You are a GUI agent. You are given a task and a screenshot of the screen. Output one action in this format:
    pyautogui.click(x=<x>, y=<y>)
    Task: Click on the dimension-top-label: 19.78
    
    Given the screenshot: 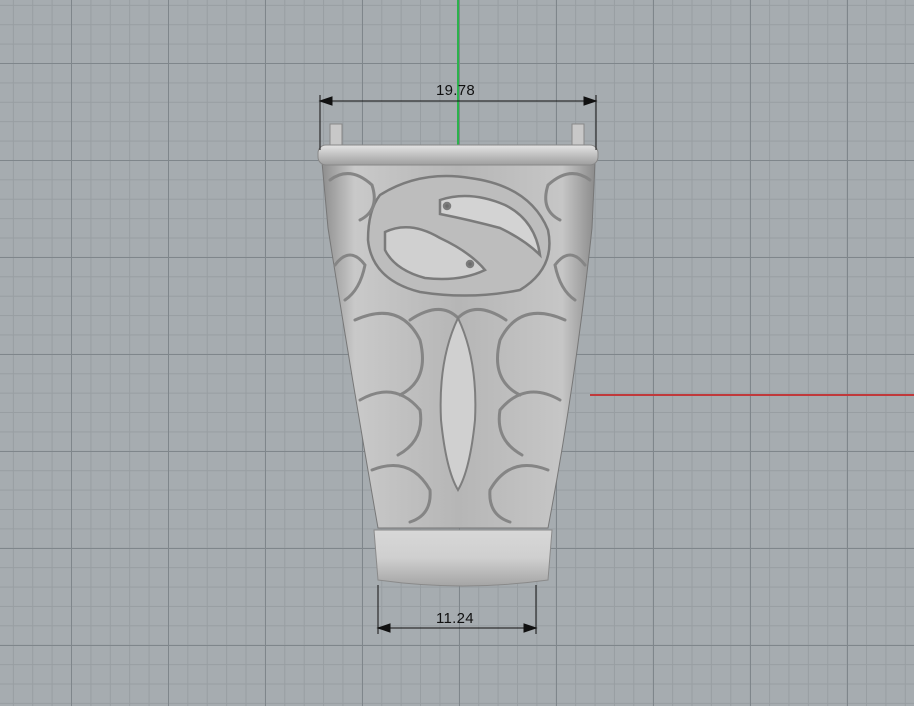 What is the action you would take?
    pyautogui.click(x=456, y=90)
    